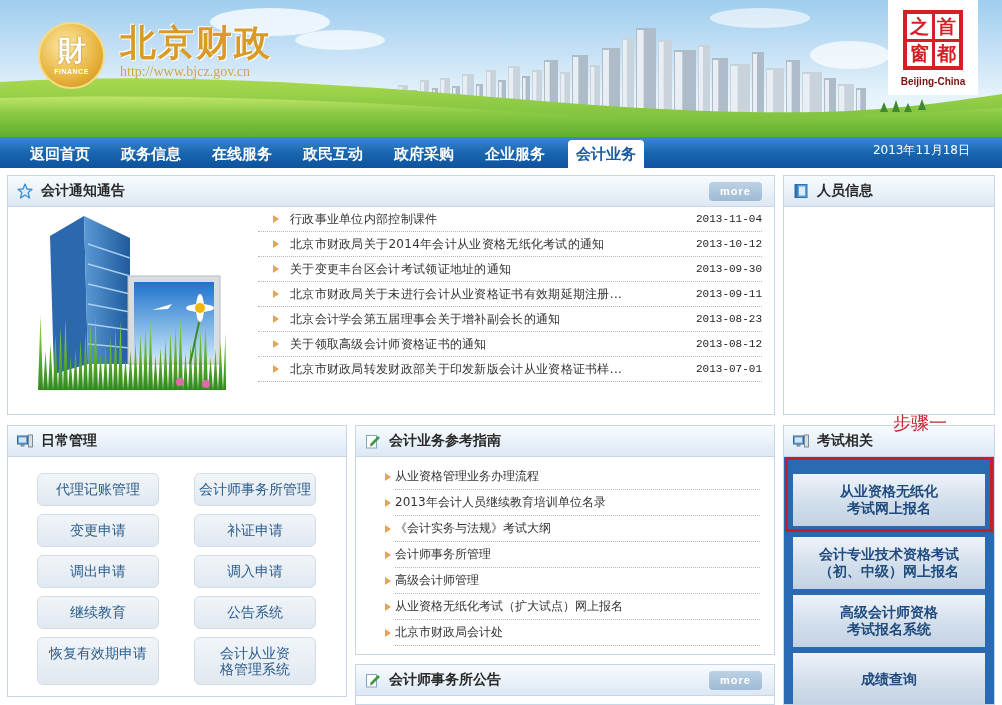 This screenshot has width=1002, height=705. Describe the element at coordinates (98, 571) in the screenshot. I see `daily-button: 调出申请` at that location.